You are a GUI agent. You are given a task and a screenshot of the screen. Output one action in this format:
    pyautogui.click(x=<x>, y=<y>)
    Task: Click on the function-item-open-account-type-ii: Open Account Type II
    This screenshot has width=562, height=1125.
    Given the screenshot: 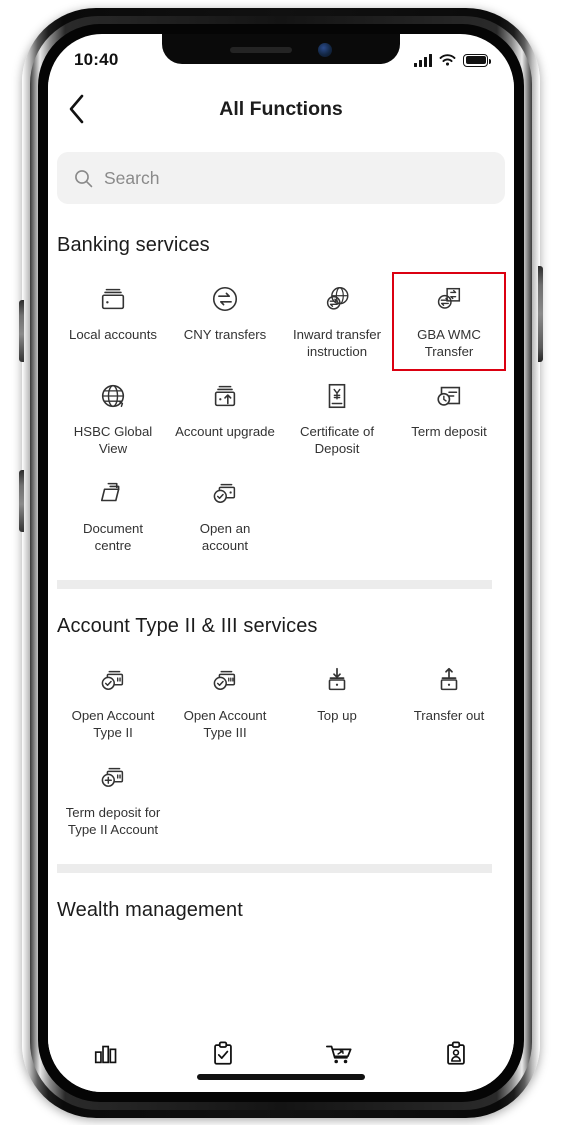 What is the action you would take?
    pyautogui.click(x=113, y=702)
    